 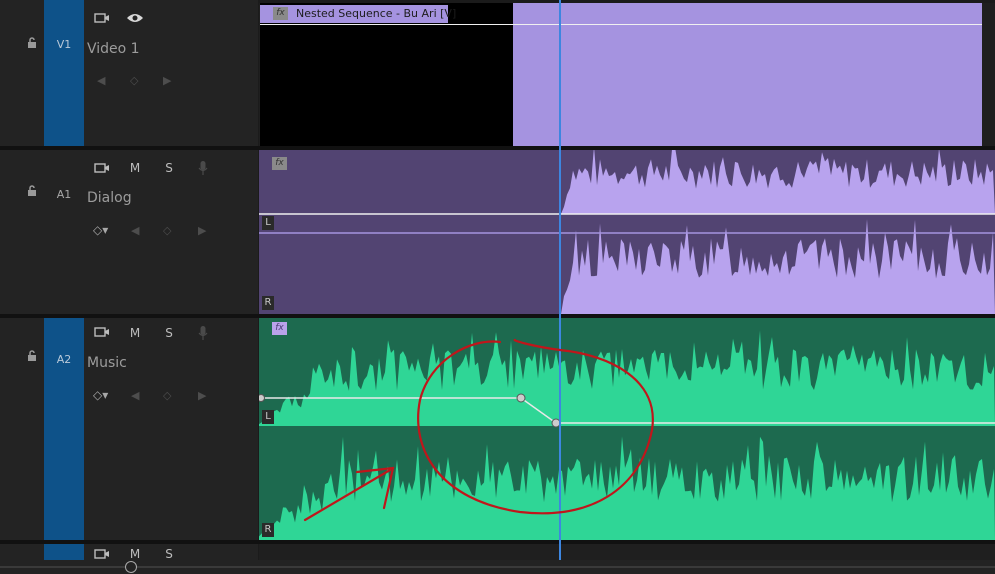 I want to click on zoom-handle-icon, so click(x=131, y=567).